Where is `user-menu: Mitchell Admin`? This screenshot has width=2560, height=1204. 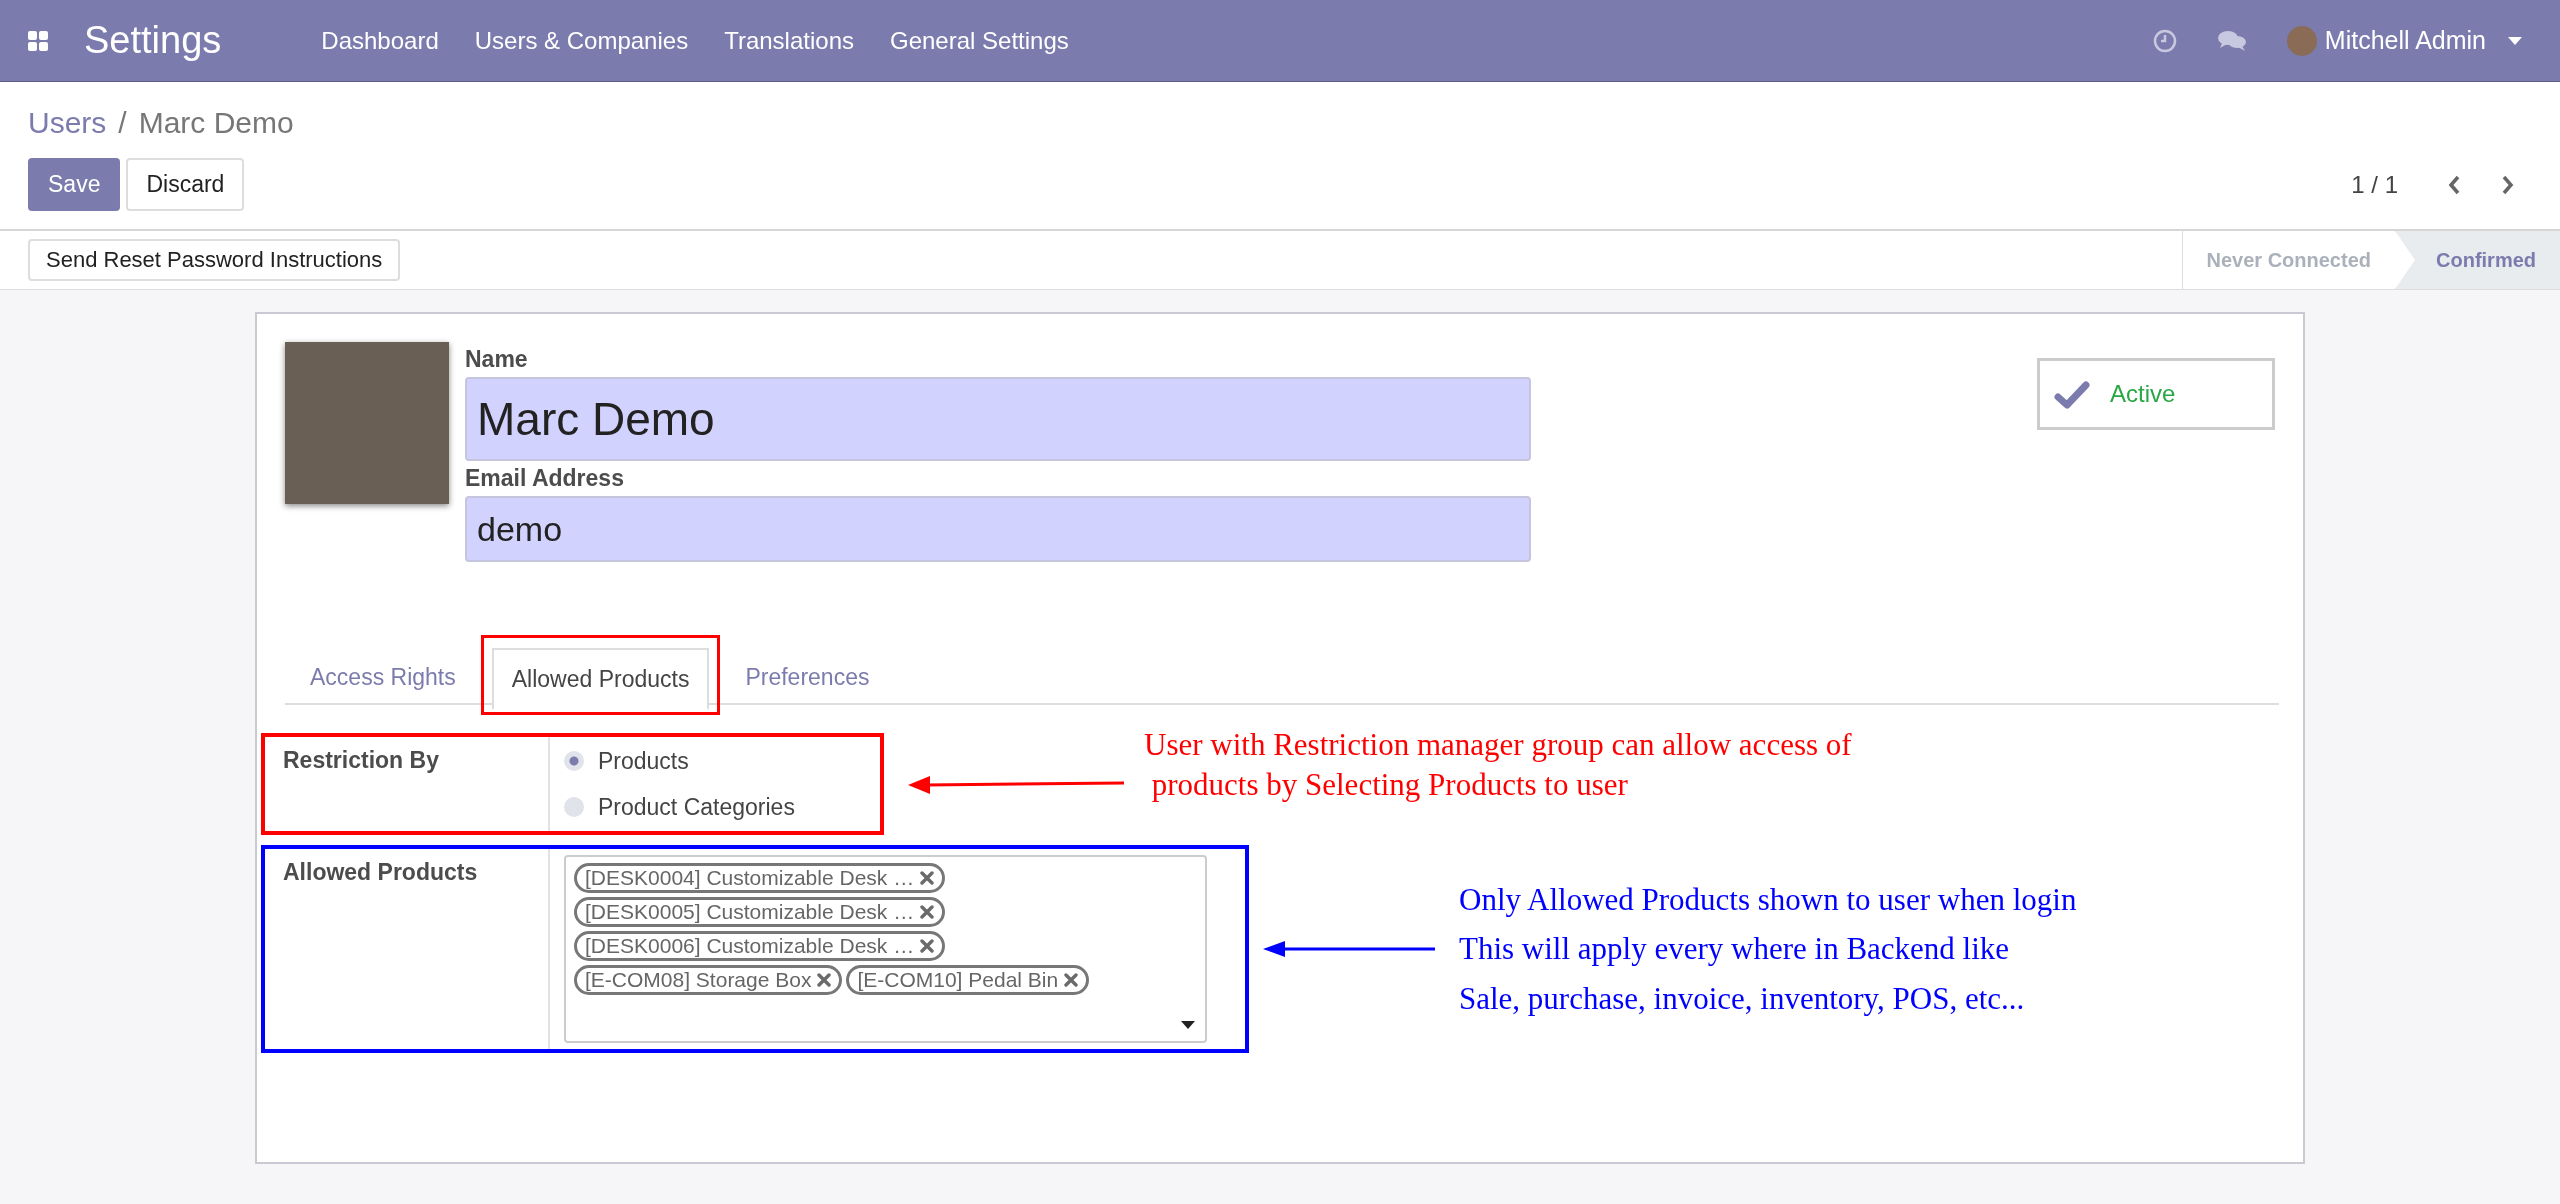
user-menu: Mitchell Admin is located at coordinates (2405, 40).